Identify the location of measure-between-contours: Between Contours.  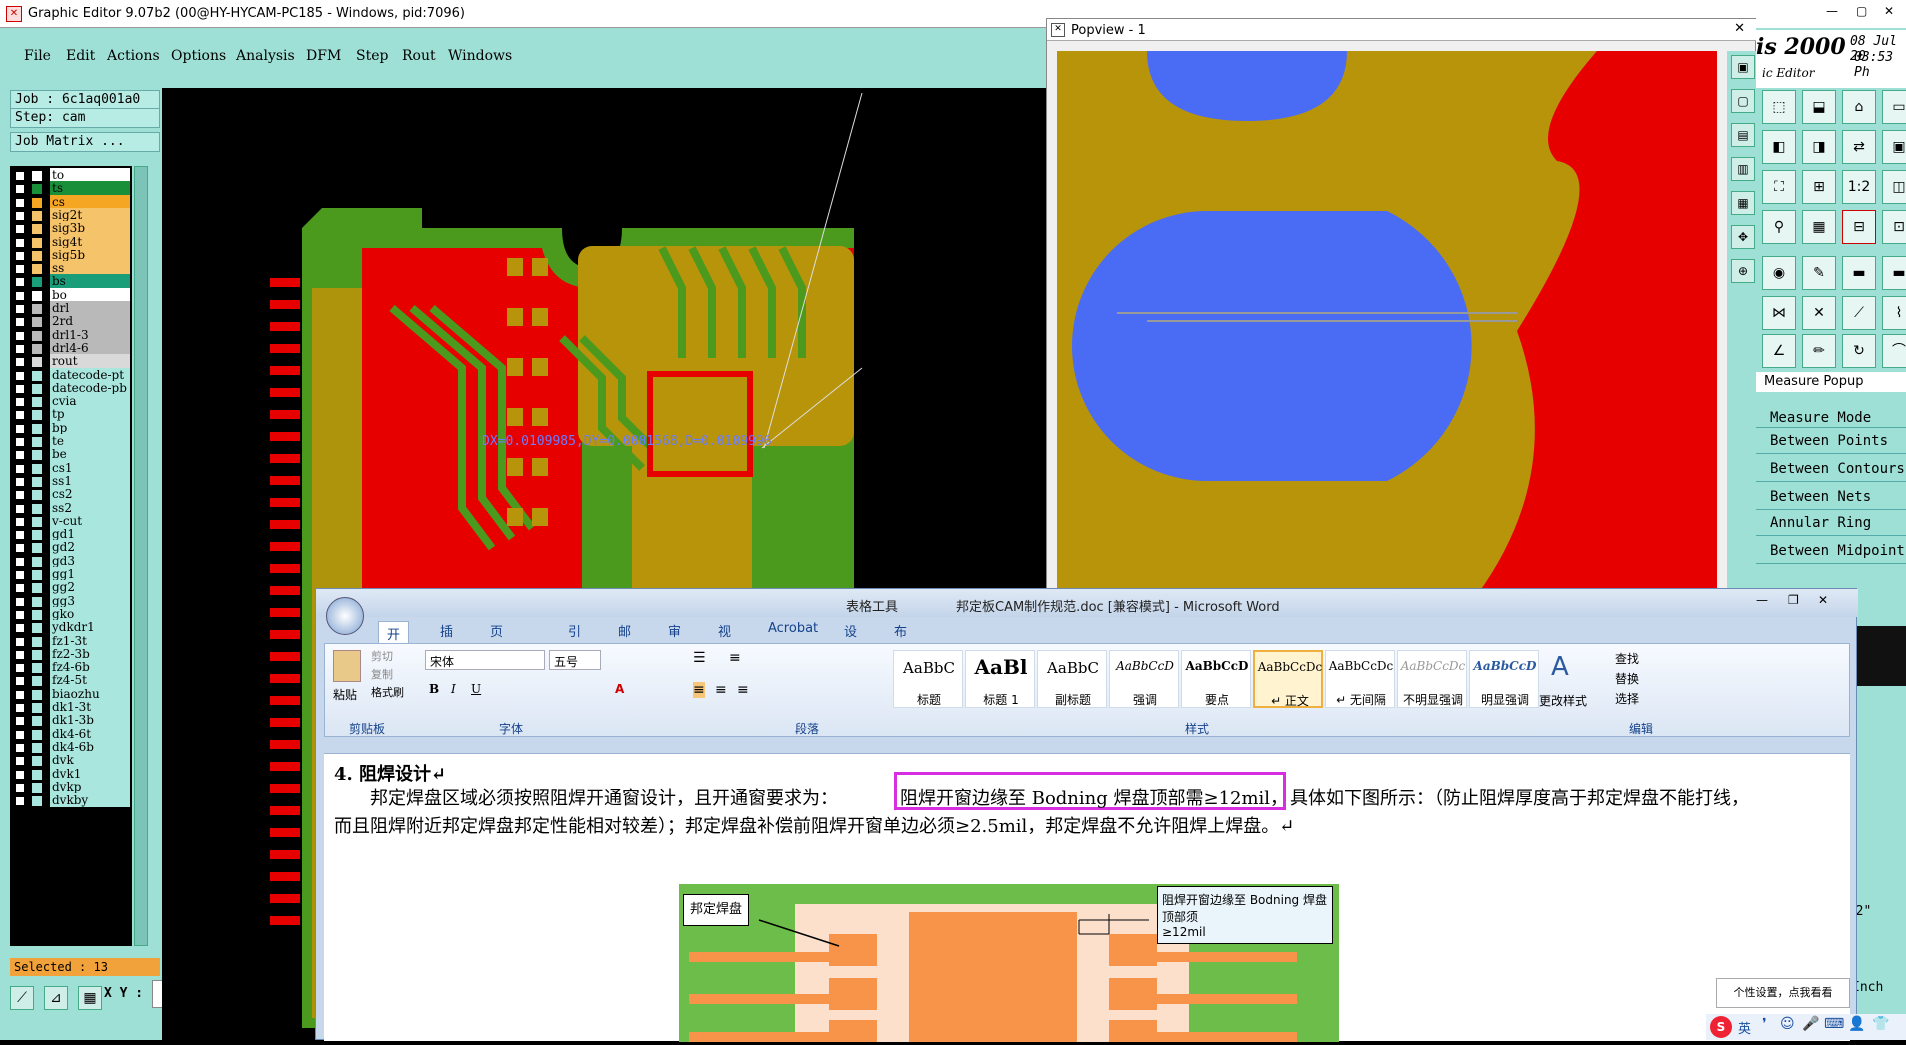
(1831, 469).